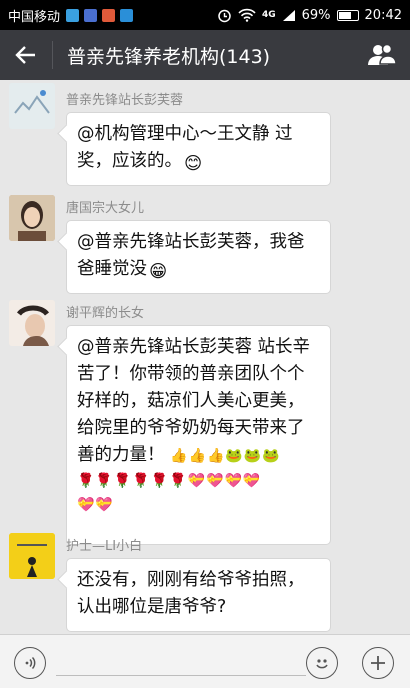 This screenshot has width=410, height=688. What do you see at coordinates (109, 15) in the screenshot?
I see `app-notification-icon` at bounding box center [109, 15].